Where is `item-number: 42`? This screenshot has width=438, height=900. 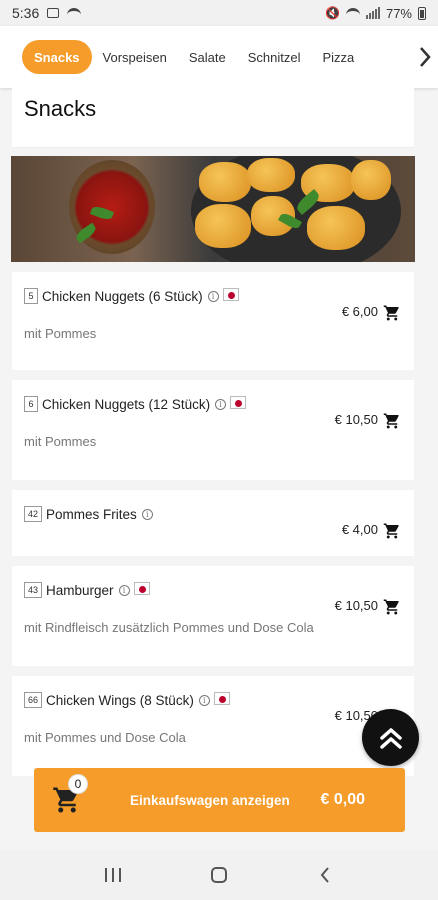
item-number: 42 is located at coordinates (33, 514).